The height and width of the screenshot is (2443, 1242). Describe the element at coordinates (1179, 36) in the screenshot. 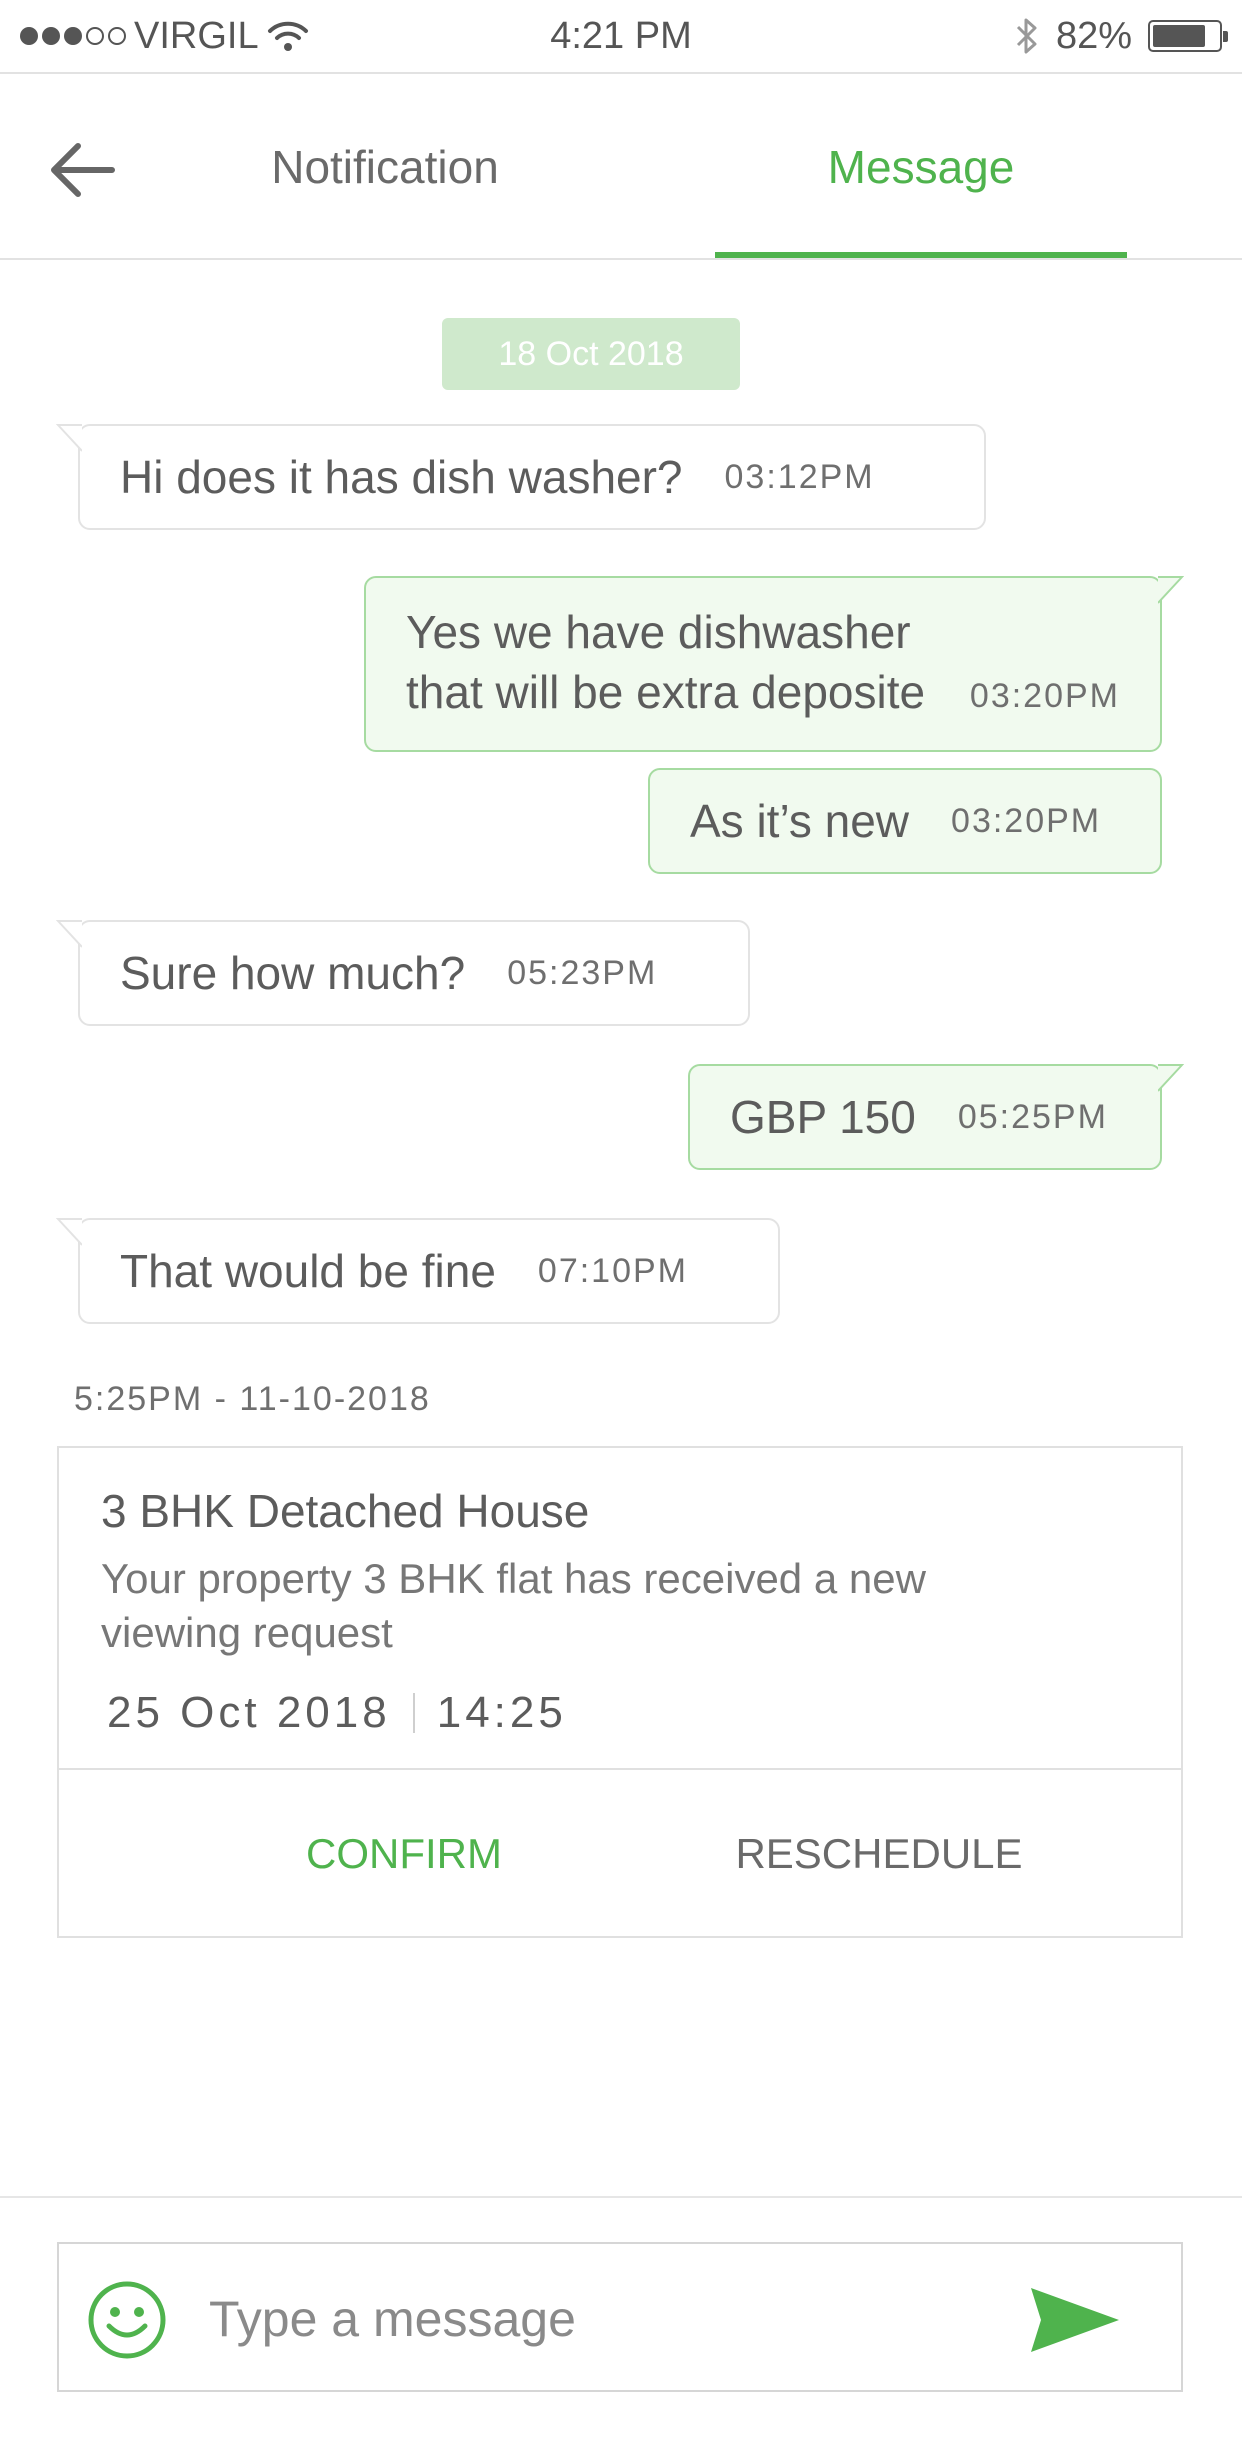

I see `battery-level` at that location.